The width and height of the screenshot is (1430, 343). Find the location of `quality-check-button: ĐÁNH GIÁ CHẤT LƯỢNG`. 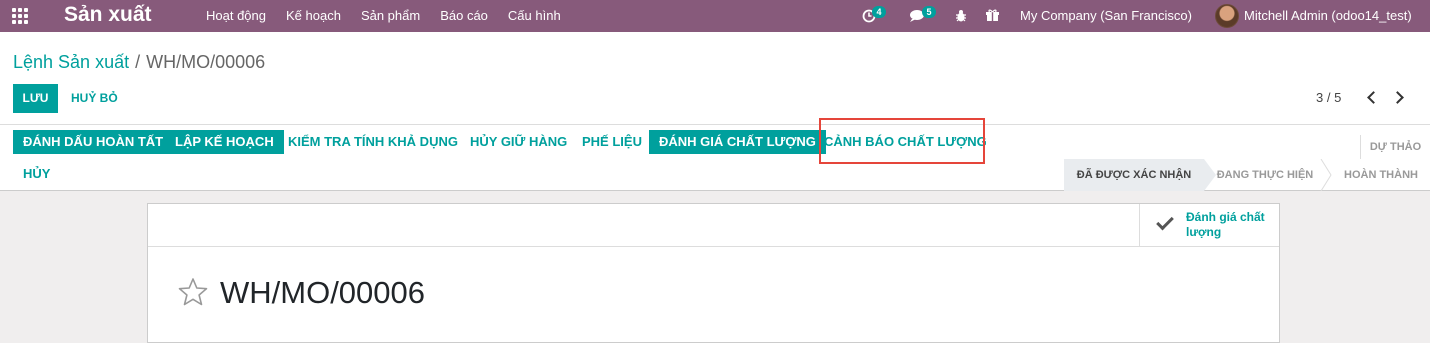

quality-check-button: ĐÁNH GIÁ CHẤT LƯỢNG is located at coordinates (737, 142).